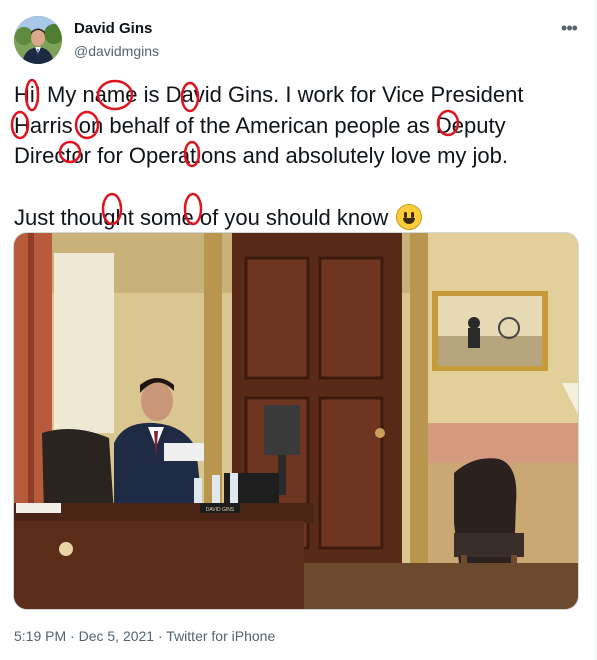  I want to click on author-display-name: David Gins, so click(116, 29).